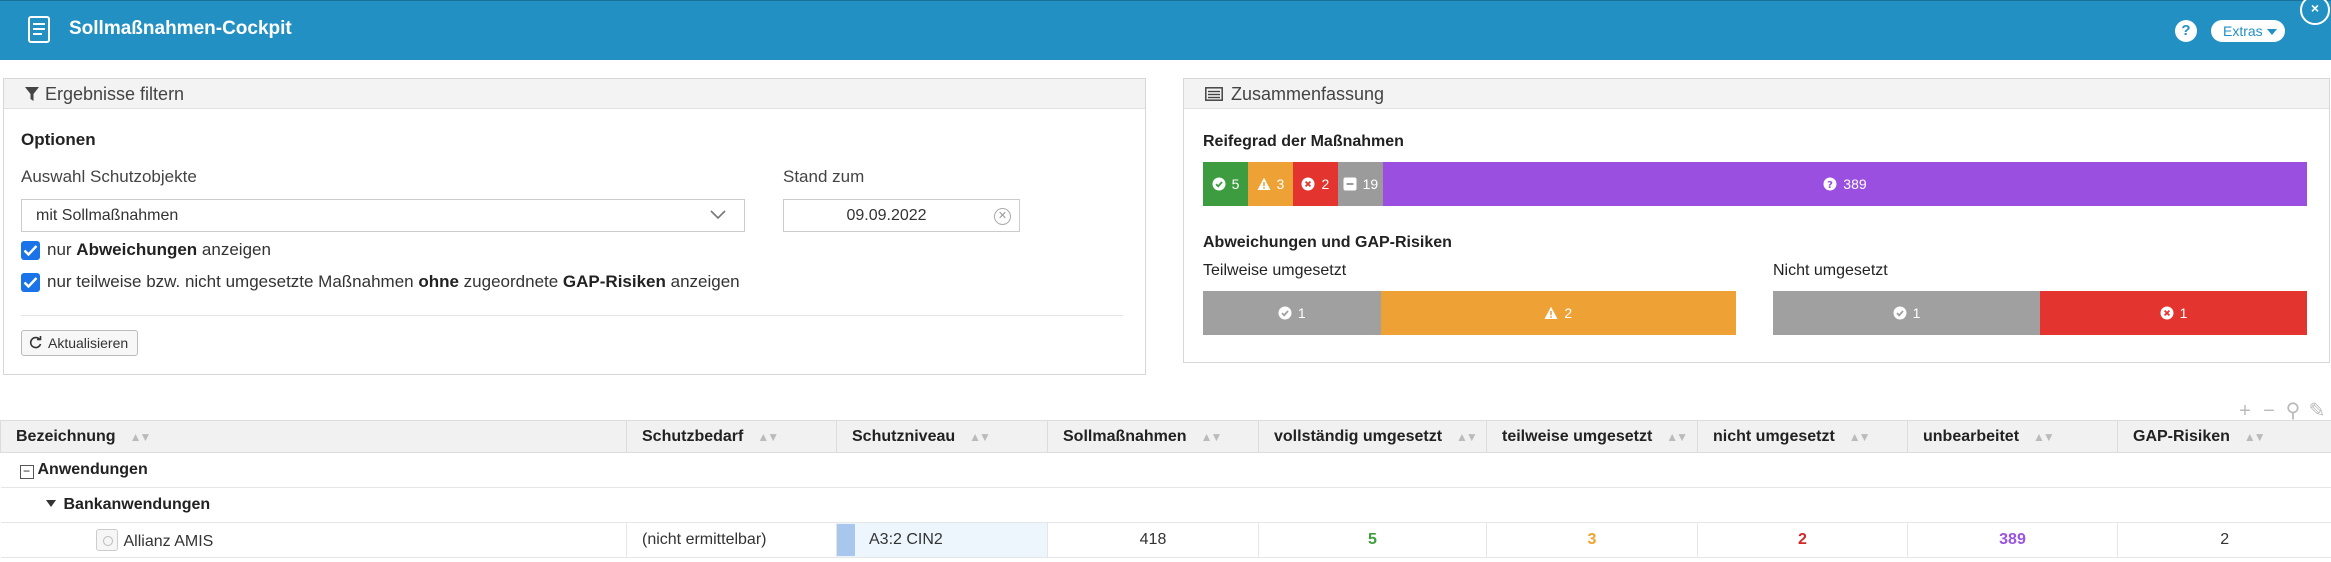 The height and width of the screenshot is (562, 2331). Describe the element at coordinates (180, 28) in the screenshot. I see `window-title: Sollmaßnahmen-Cockpit` at that location.